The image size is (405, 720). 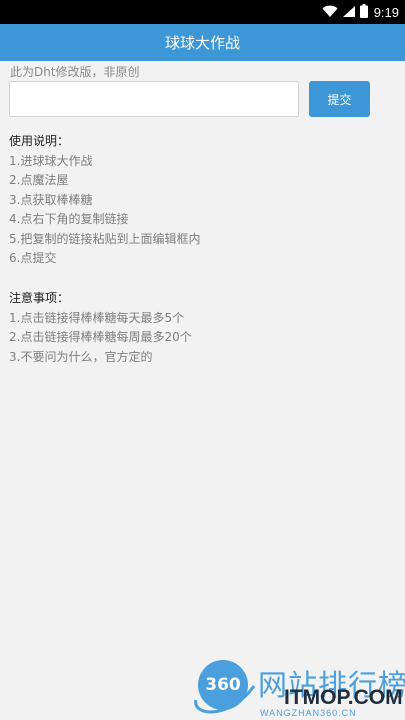 I want to click on watermark-360-icon: 360, so click(x=223, y=685).